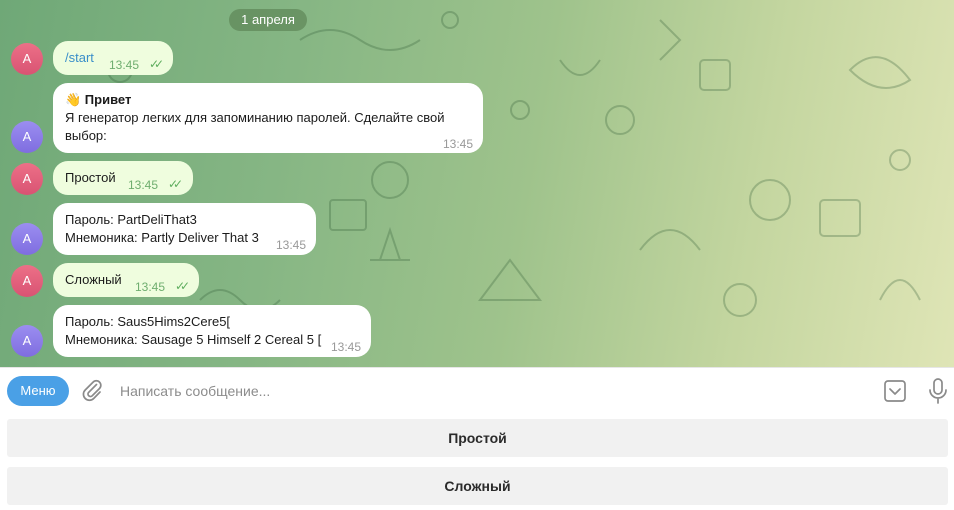 This screenshot has width=954, height=510. I want to click on mnemonic-line: Мнемоника: Partly Deliver That 3, so click(162, 237).